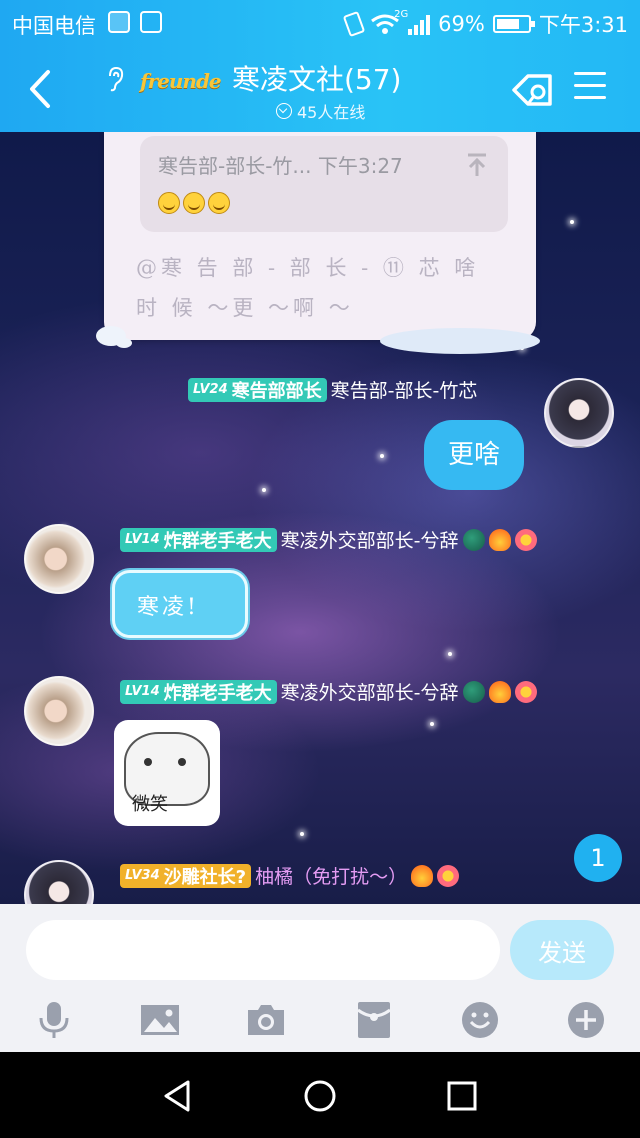  Describe the element at coordinates (324, 184) in the screenshot. I see `quote-reference: 寒告部-部长-竹... 下午3:27` at that location.